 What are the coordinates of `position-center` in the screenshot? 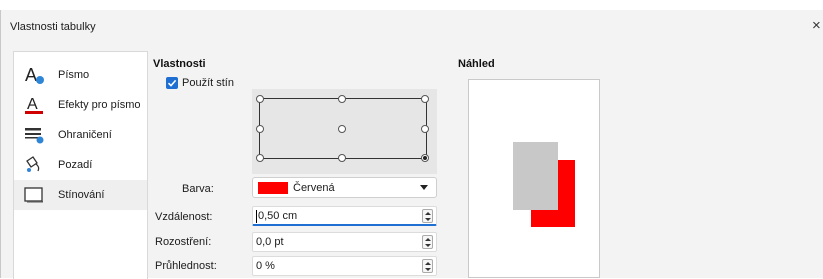 It's located at (342, 129).